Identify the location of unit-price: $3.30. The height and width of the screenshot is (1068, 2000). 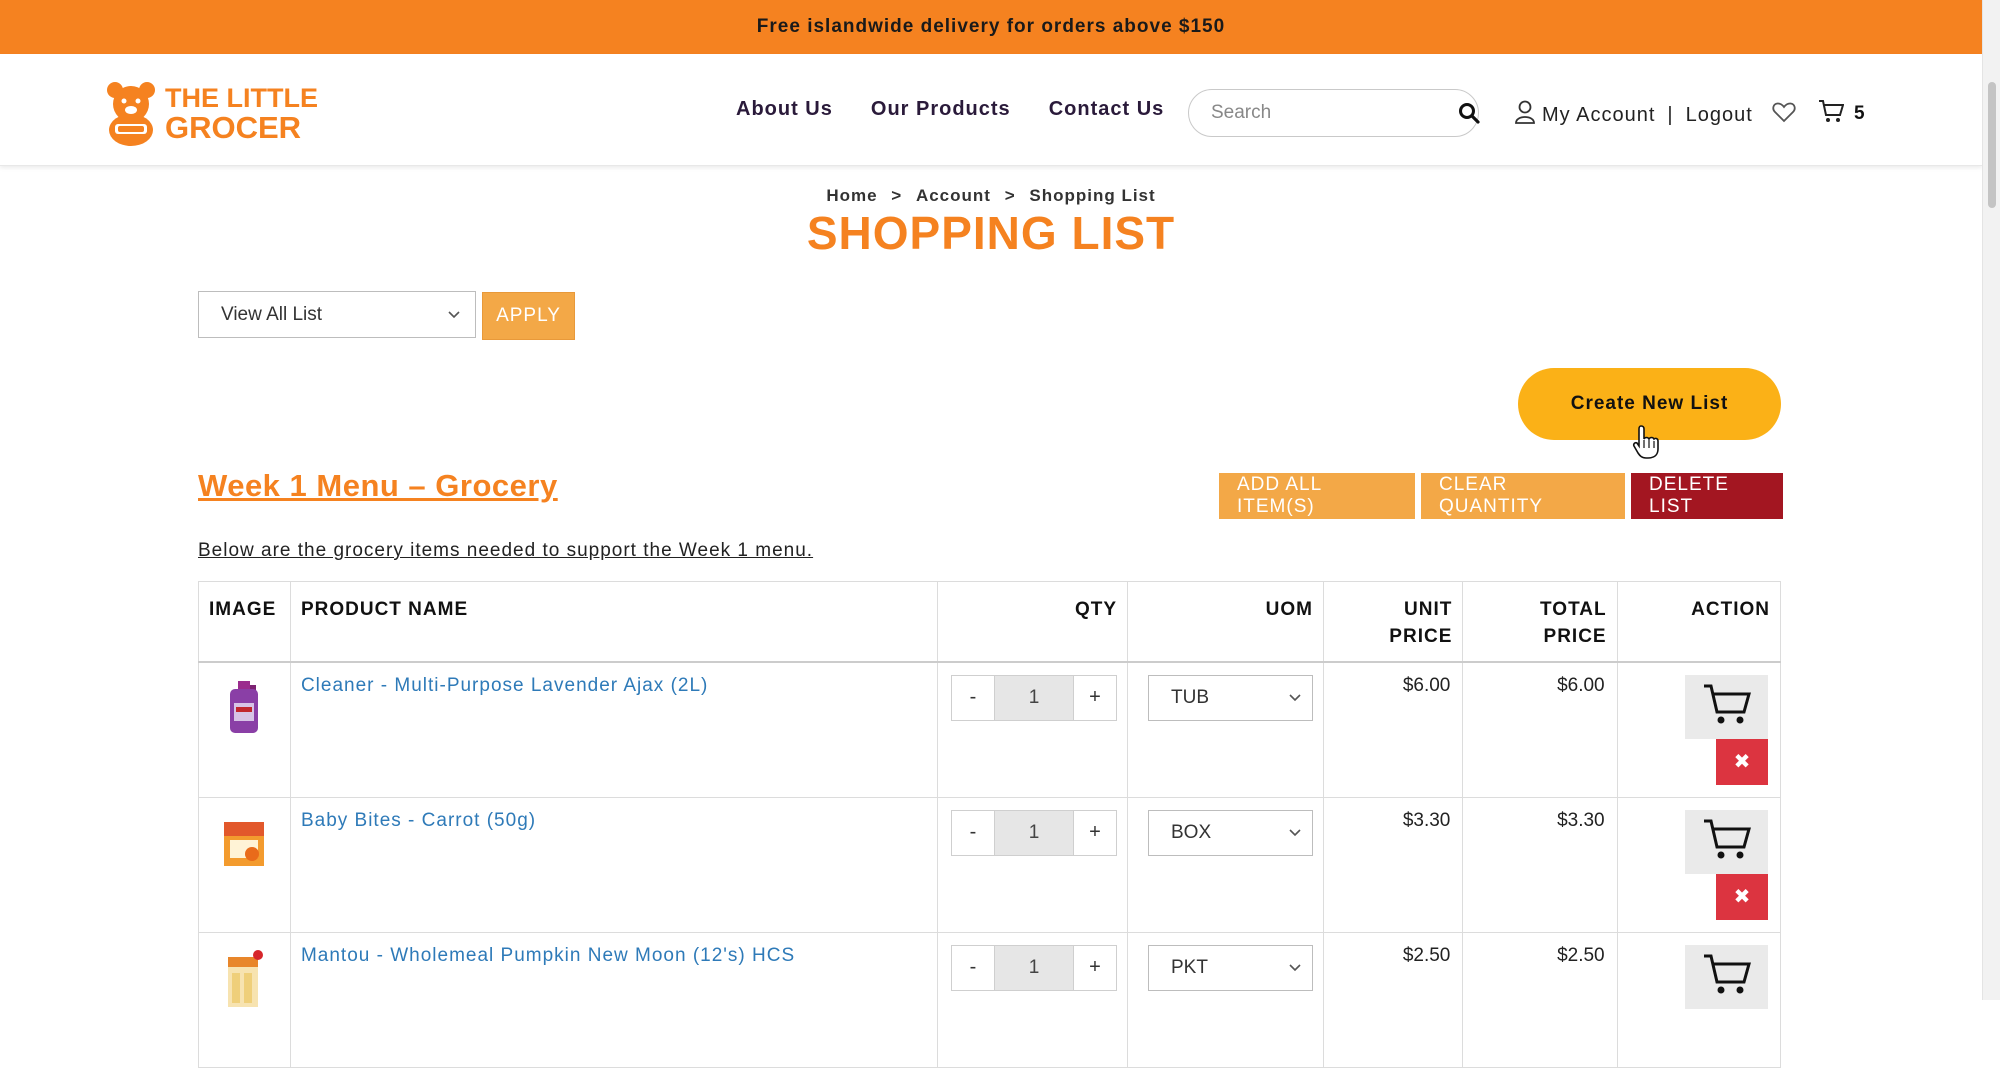
(1393, 864).